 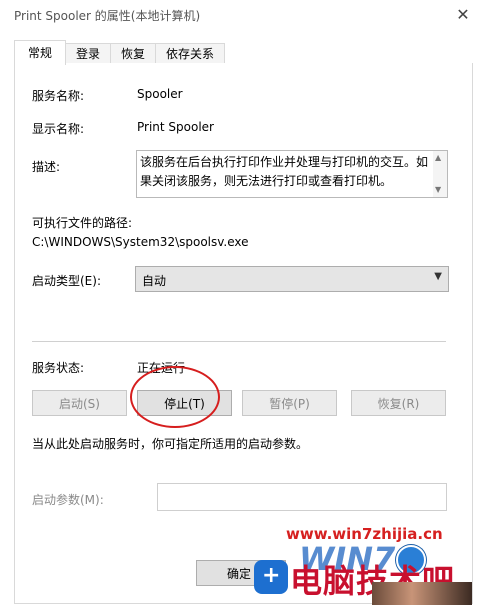 What do you see at coordinates (66, 281) in the screenshot?
I see `startup-type-label: 启动类型(E):` at bounding box center [66, 281].